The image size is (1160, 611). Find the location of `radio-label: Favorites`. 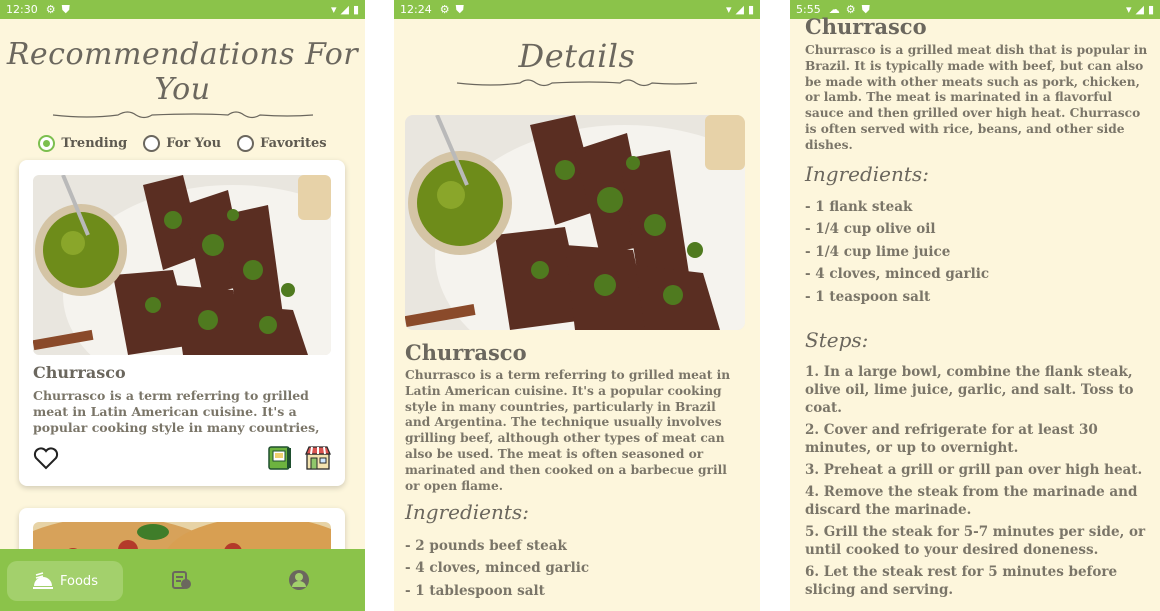

radio-label: Favorites is located at coordinates (293, 143).